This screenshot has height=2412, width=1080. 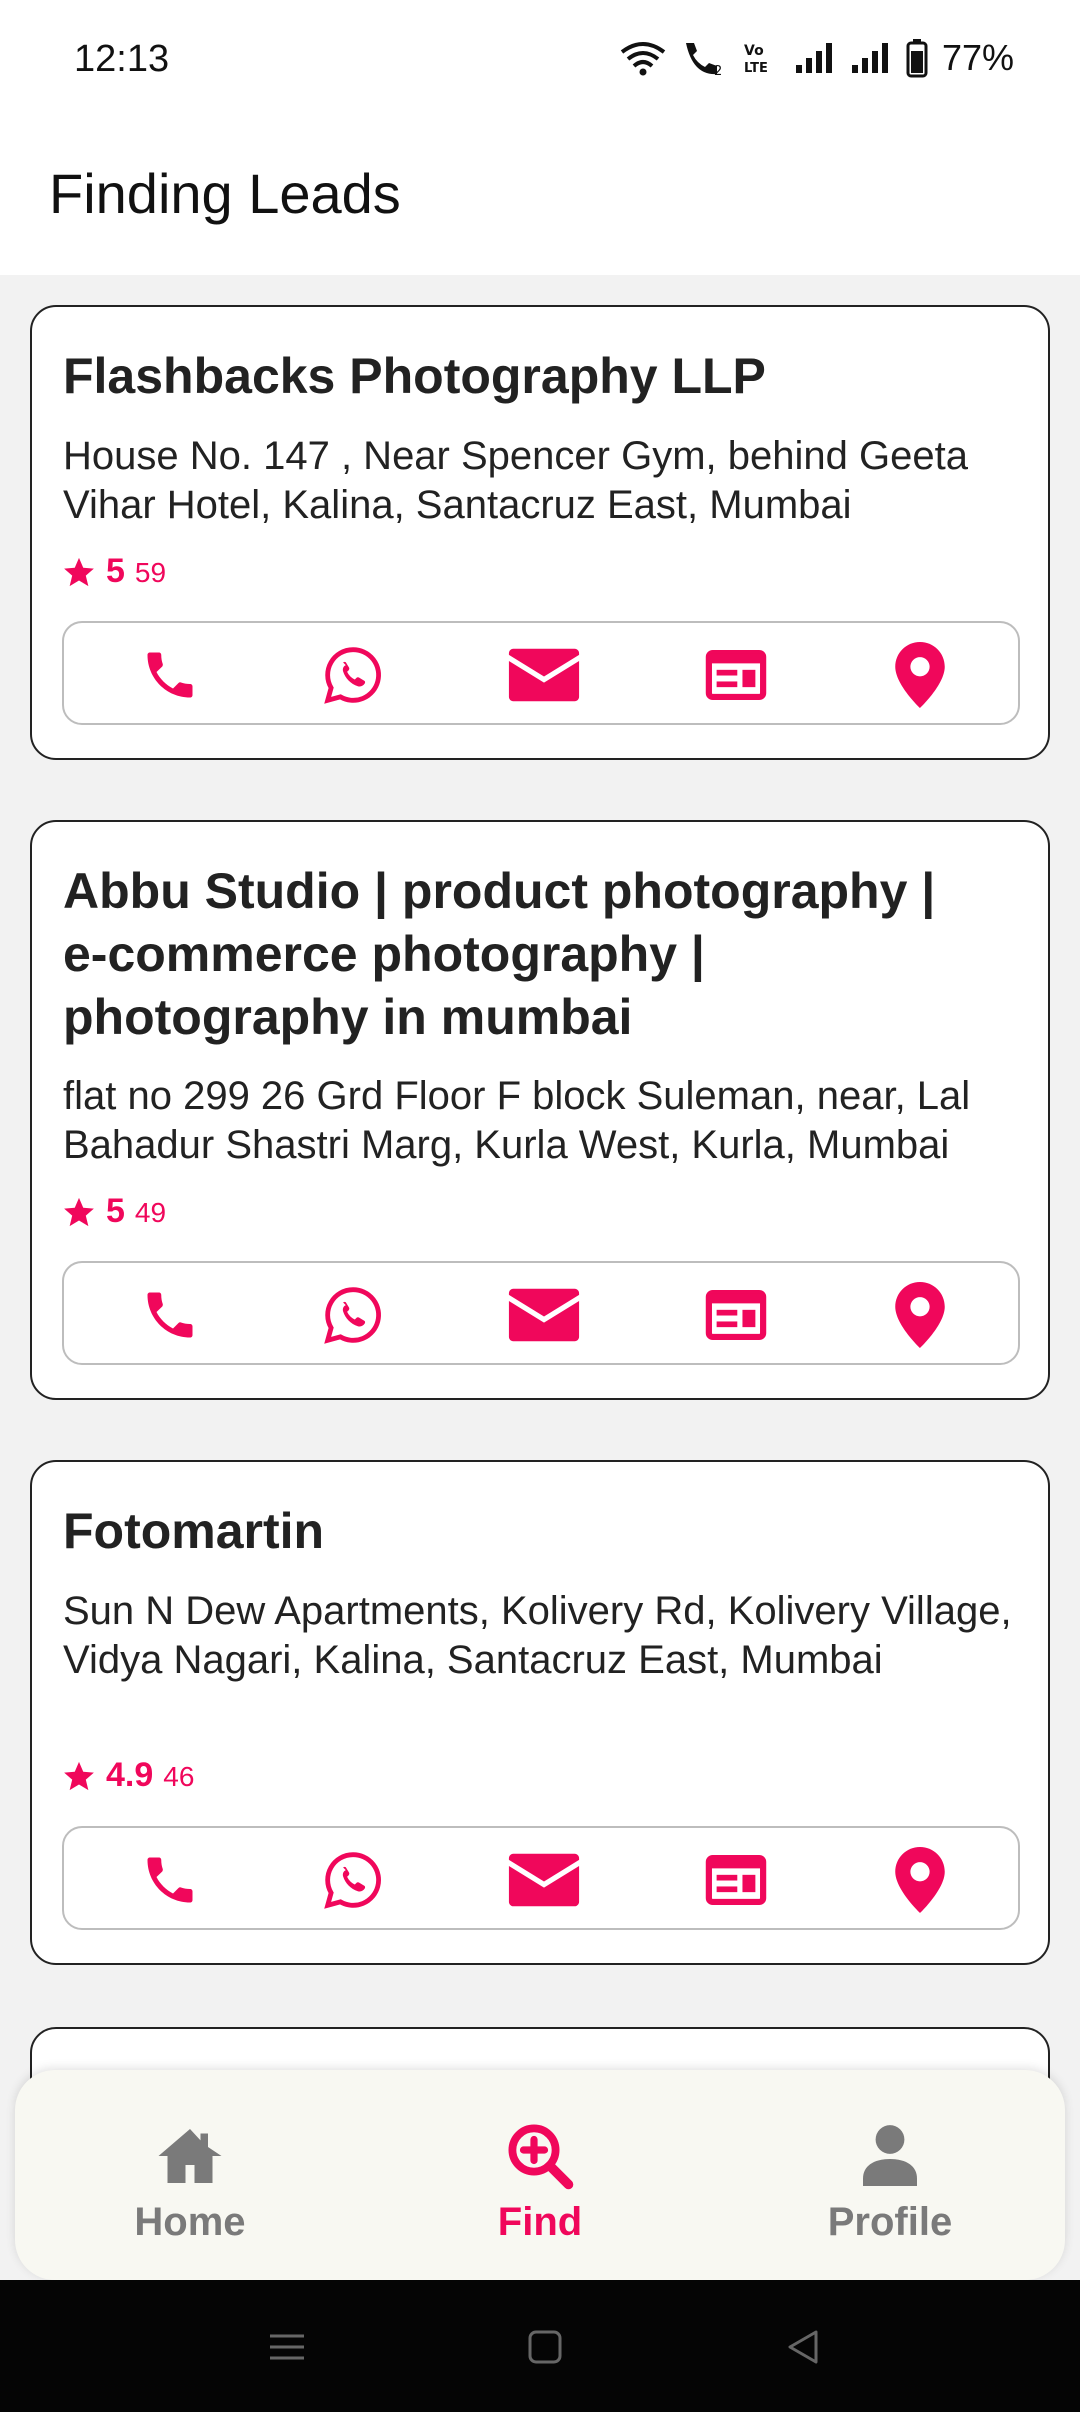 What do you see at coordinates (890, 2155) in the screenshot?
I see `user-icon` at bounding box center [890, 2155].